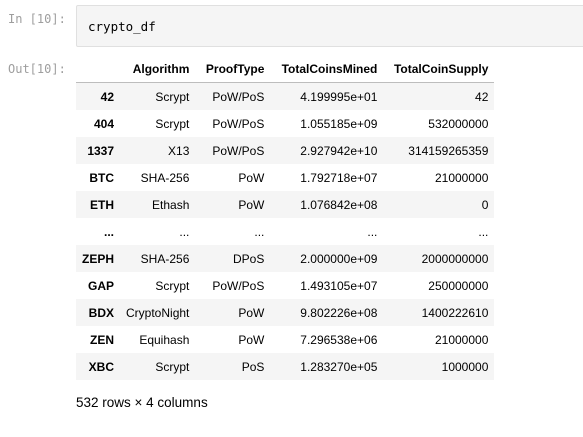 The image size is (583, 437). I want to click on cell-totalcoinsupply: 42, so click(482, 96).